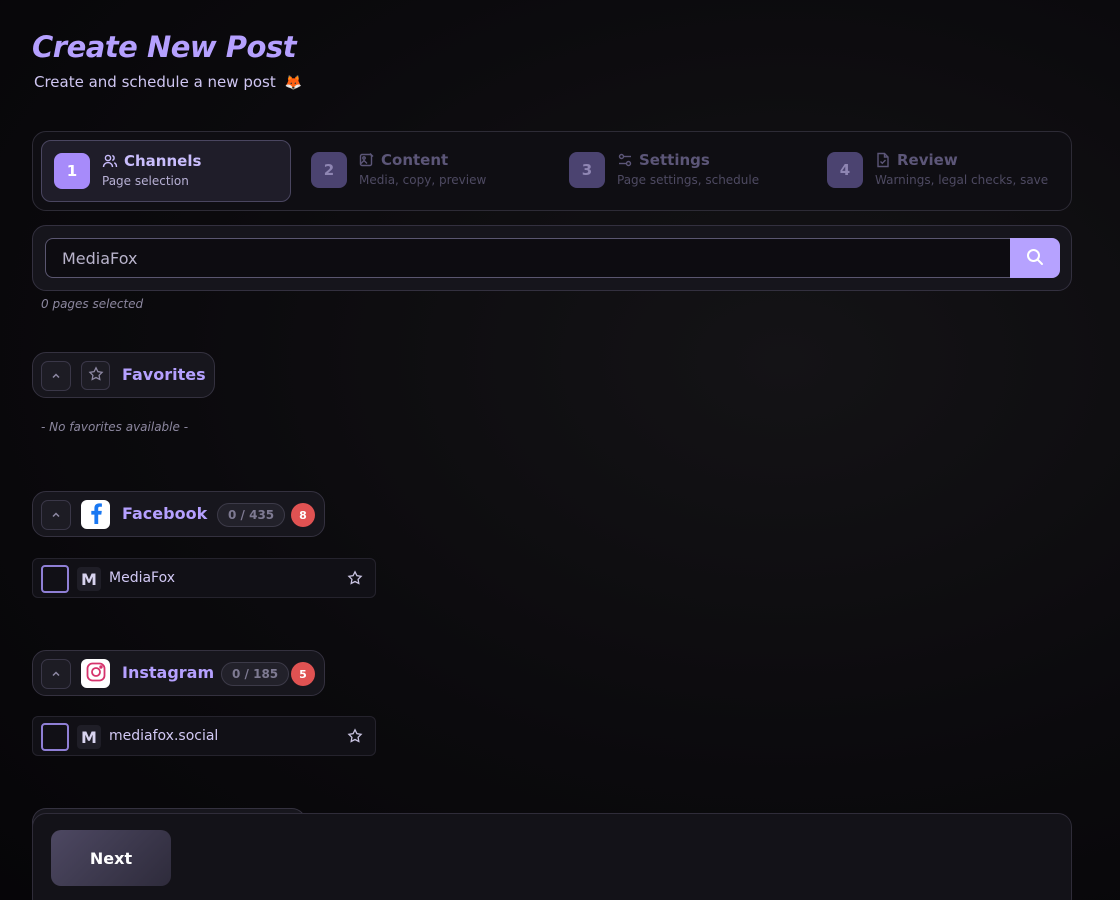 This screenshot has height=900, width=1120. I want to click on step-title: Channels, so click(151, 161).